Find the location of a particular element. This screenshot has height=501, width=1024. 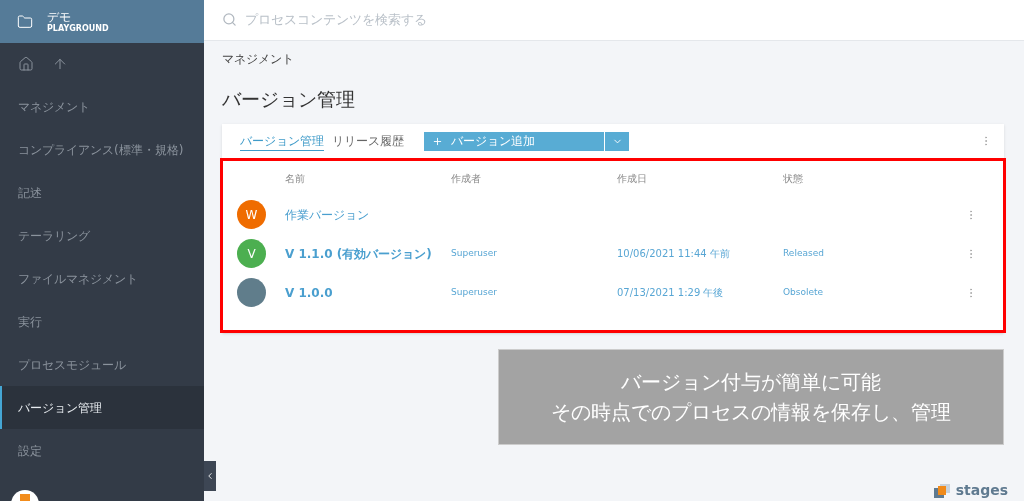

chevron-left-icon is located at coordinates (210, 476).